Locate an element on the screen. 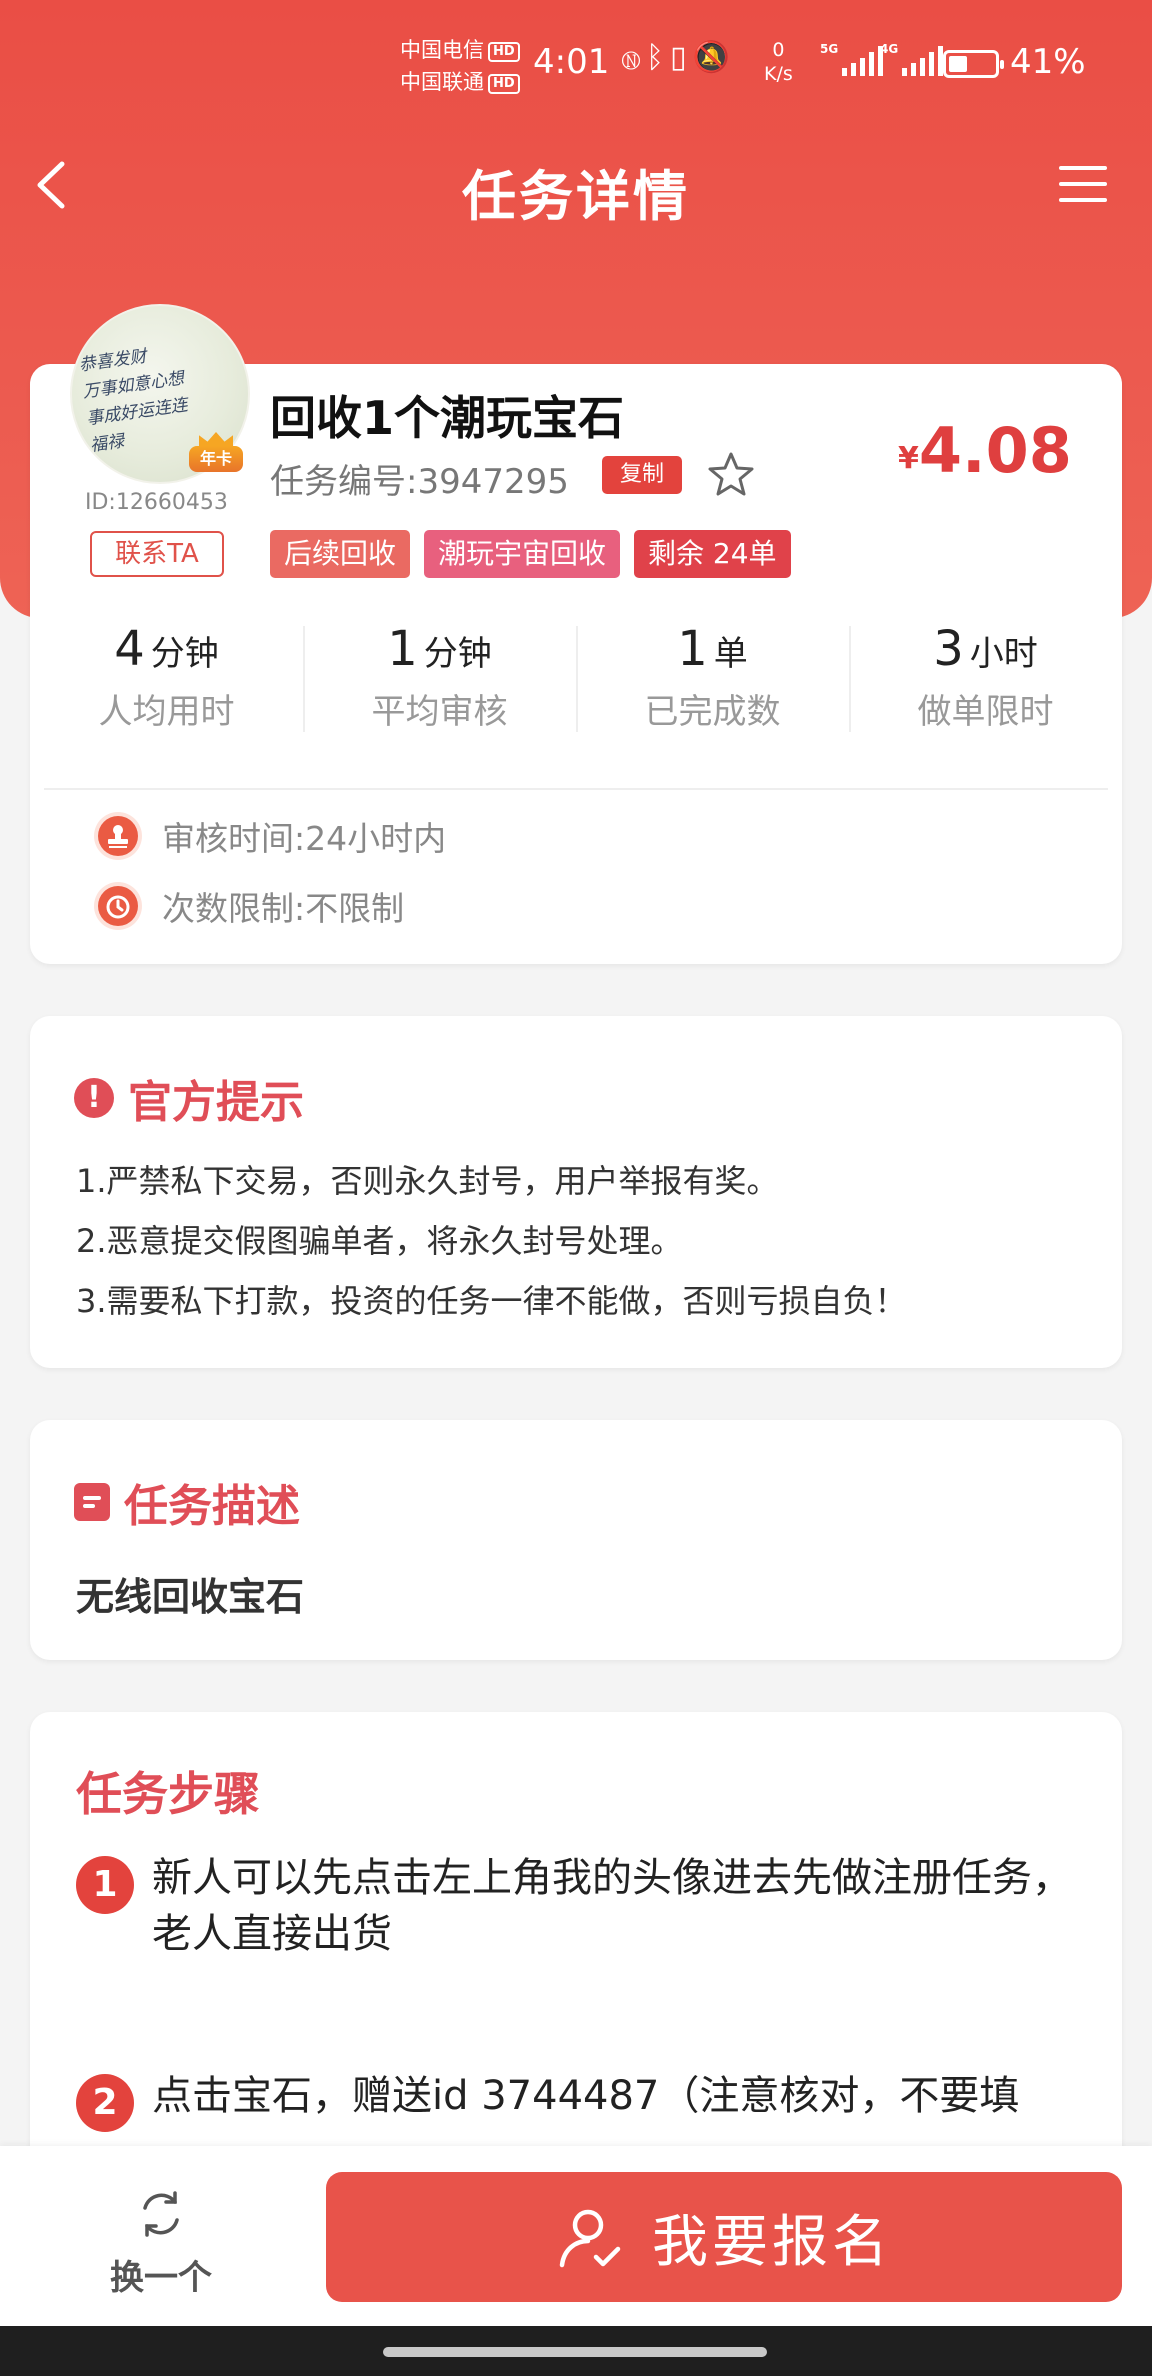 The image size is (1152, 2376). stat-time-limit: 3 小时 做单限时 is located at coordinates (985, 679).